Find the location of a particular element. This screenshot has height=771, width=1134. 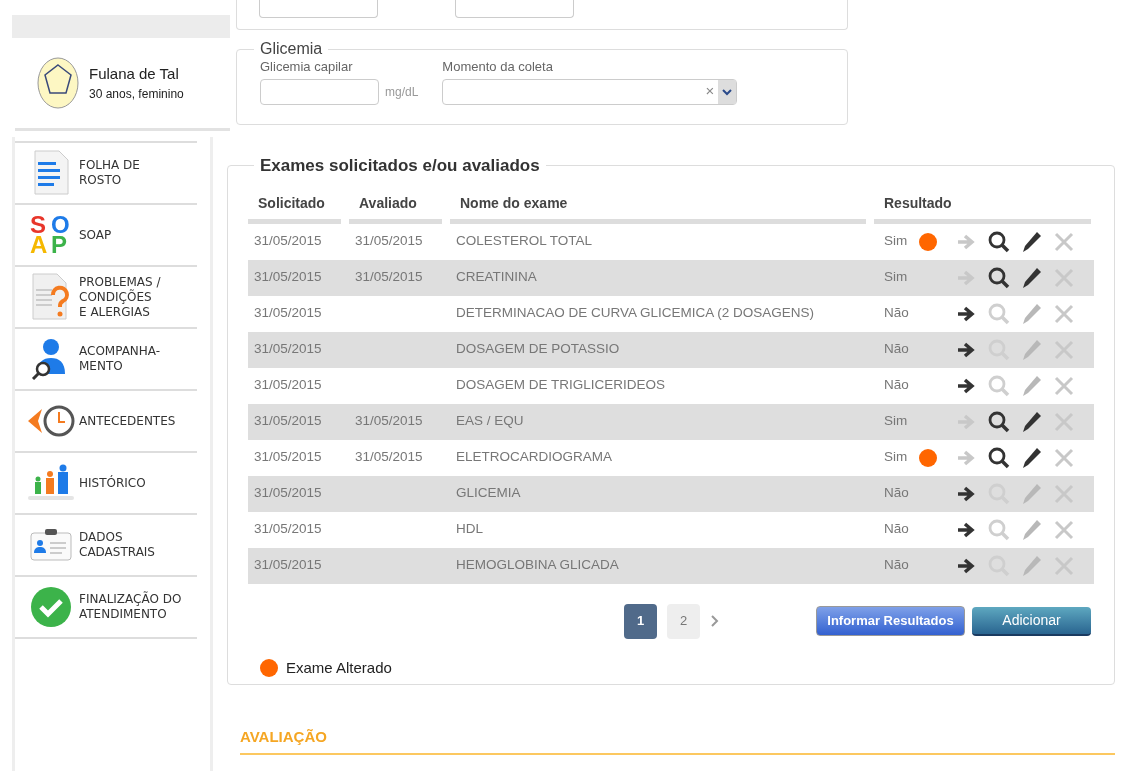

sidebar-label: FOLHA DE ROSTO is located at coordinates (109, 173).